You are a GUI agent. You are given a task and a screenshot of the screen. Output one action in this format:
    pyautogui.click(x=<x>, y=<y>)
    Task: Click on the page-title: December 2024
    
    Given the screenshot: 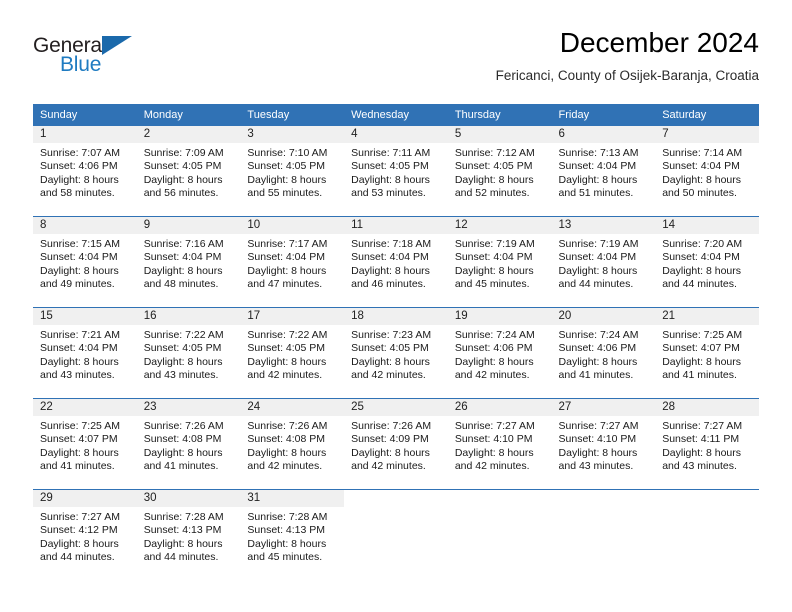 What is the action you would take?
    pyautogui.click(x=659, y=42)
    